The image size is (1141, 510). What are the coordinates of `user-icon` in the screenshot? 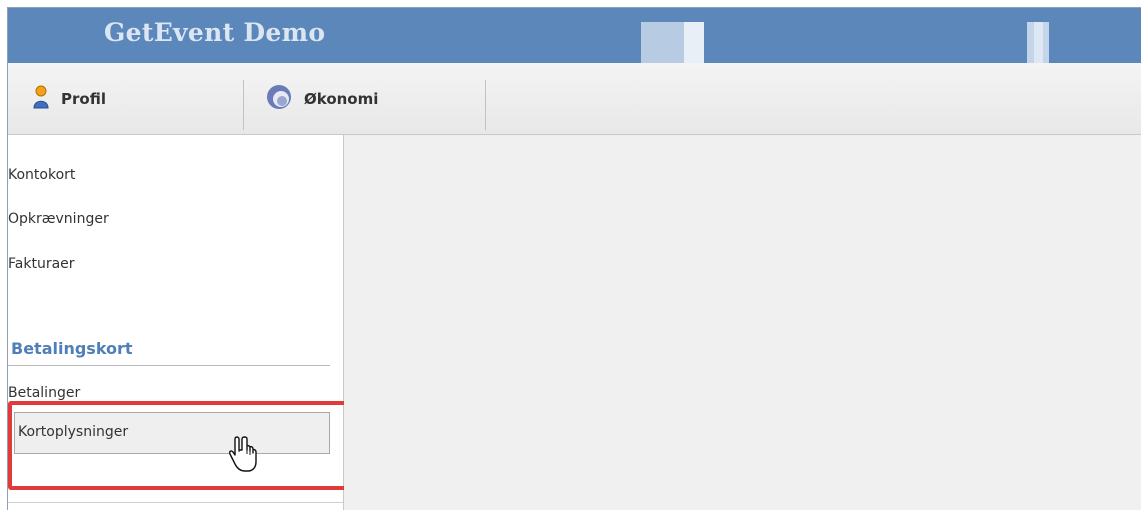 It's located at (41, 99).